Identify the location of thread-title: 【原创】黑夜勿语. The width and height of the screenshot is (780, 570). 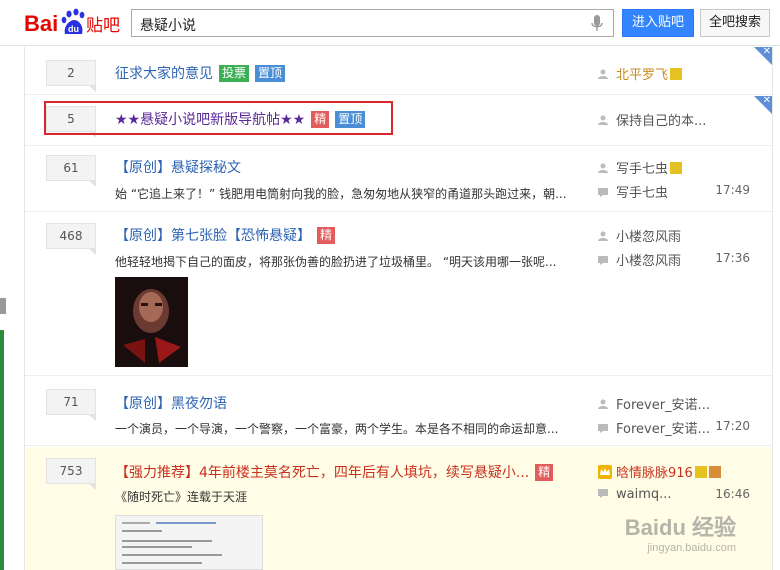
(171, 403).